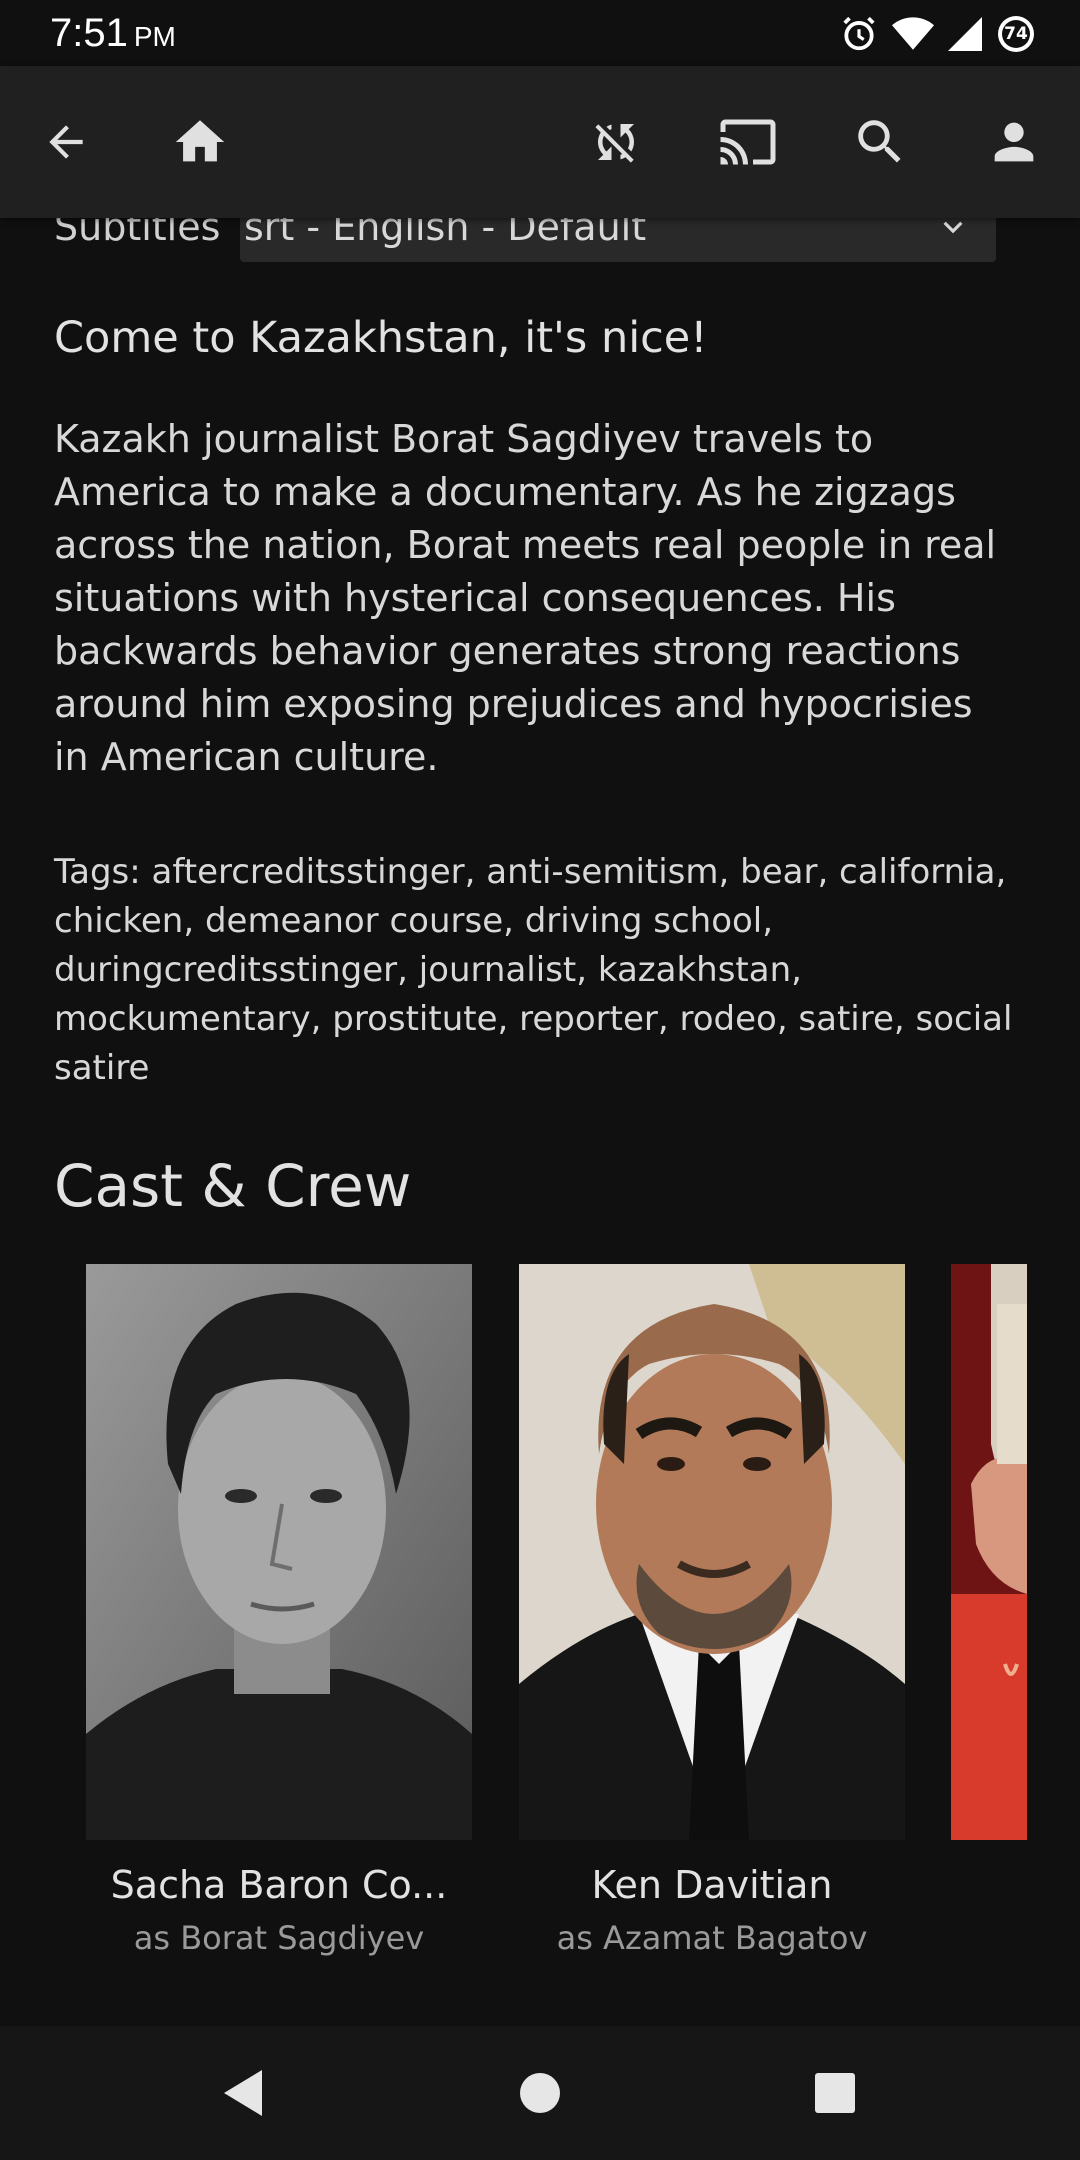 The image size is (1080, 2160). What do you see at coordinates (953, 227) in the screenshot?
I see `chevron-down-icon` at bounding box center [953, 227].